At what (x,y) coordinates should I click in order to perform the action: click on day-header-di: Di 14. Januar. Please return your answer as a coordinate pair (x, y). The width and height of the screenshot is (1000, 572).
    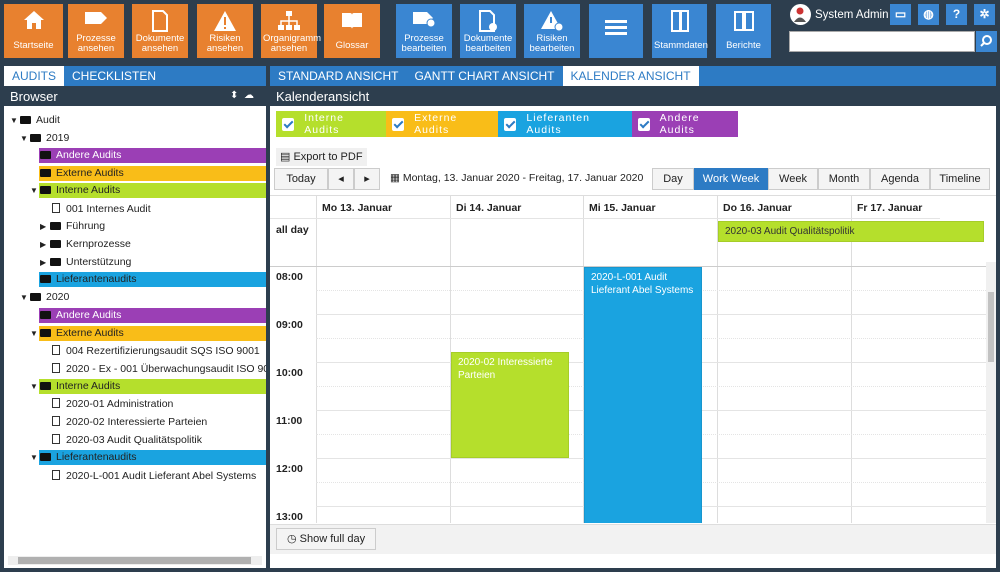
    Looking at the image, I should click on (489, 208).